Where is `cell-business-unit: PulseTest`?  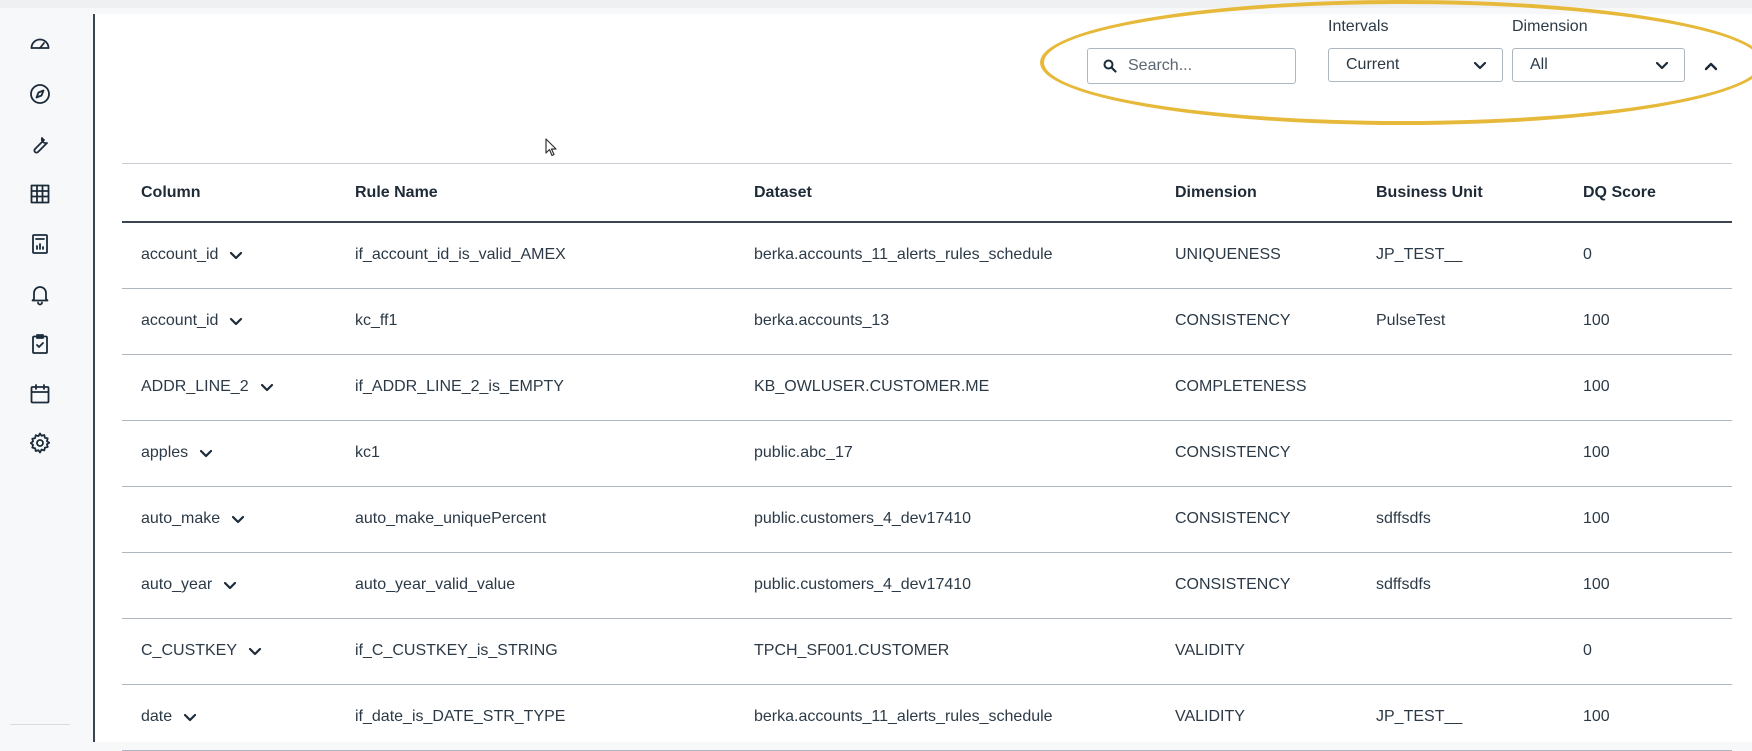 cell-business-unit: PulseTest is located at coordinates (1411, 320).